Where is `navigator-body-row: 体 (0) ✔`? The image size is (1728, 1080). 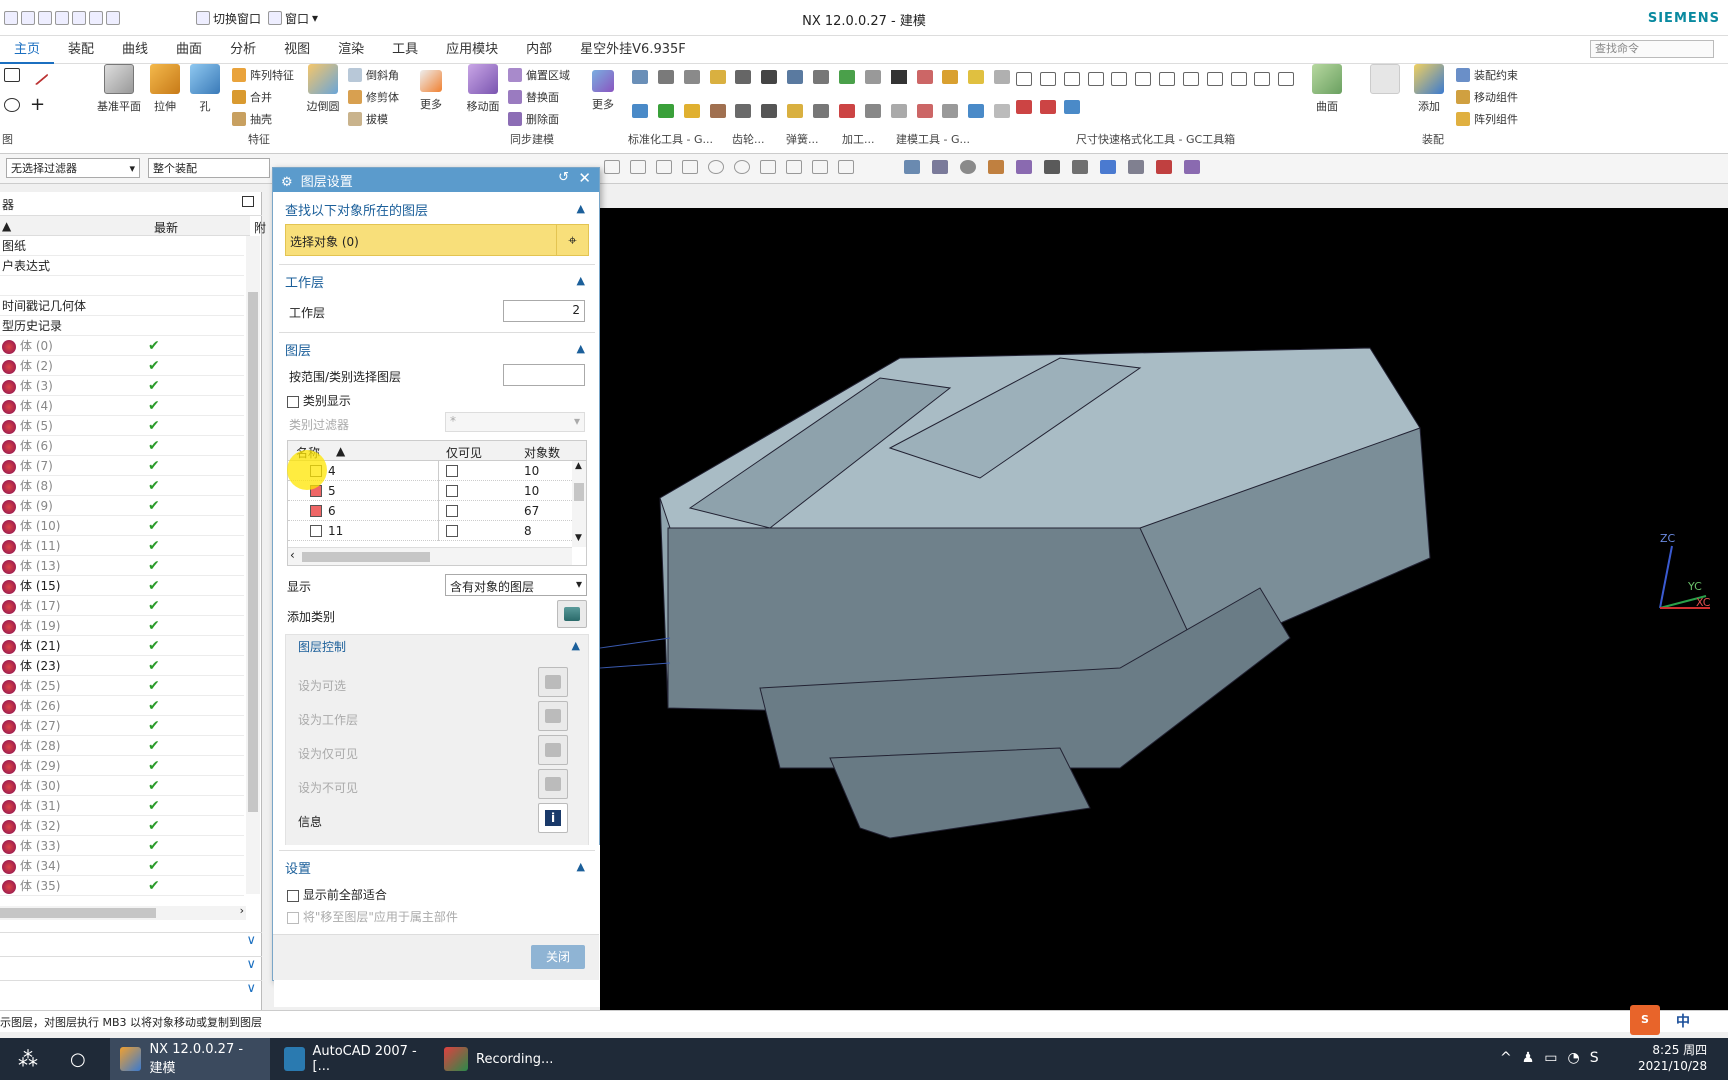 navigator-body-row: 体 (0) ✔ is located at coordinates (122, 346).